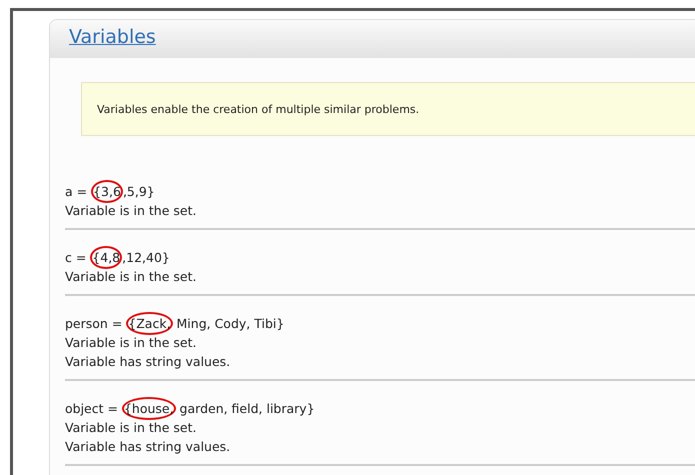 The width and height of the screenshot is (695, 475). Describe the element at coordinates (380, 191) in the screenshot. I see `variable-definition: a = {3,6 ,5,9}` at that location.